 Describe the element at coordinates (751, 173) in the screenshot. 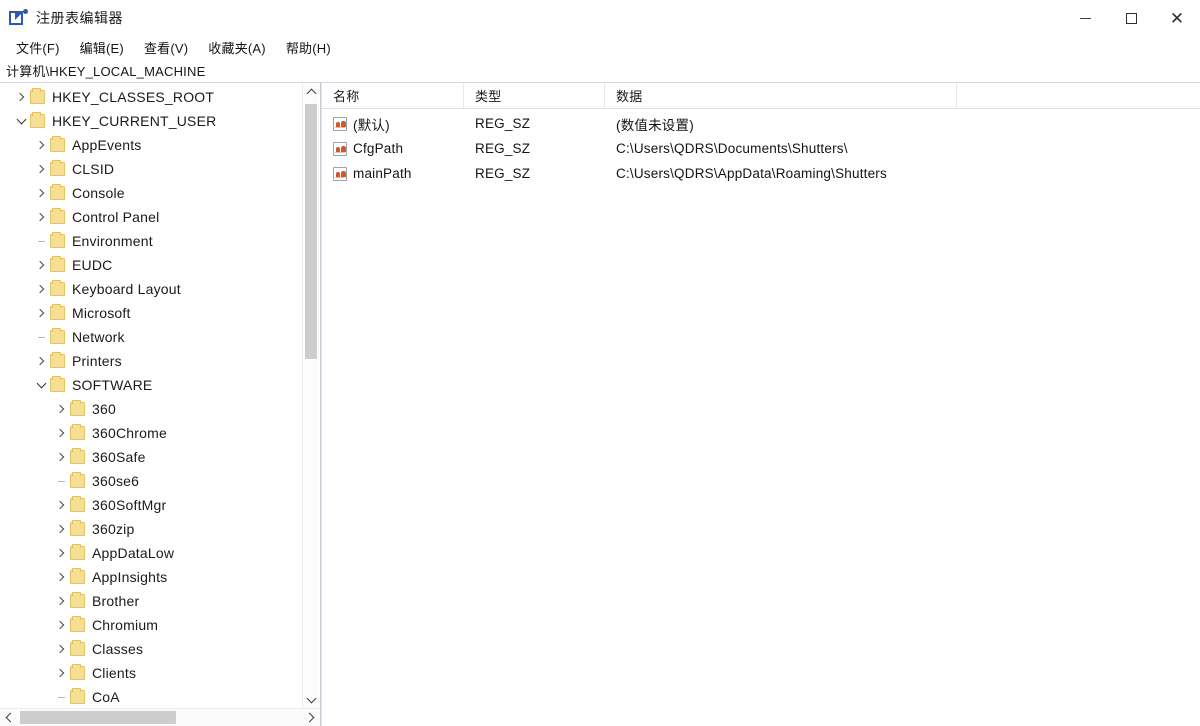

I see `value-data-cell: C:\Users\QDRS\AppData\Roaming\Shutters` at that location.